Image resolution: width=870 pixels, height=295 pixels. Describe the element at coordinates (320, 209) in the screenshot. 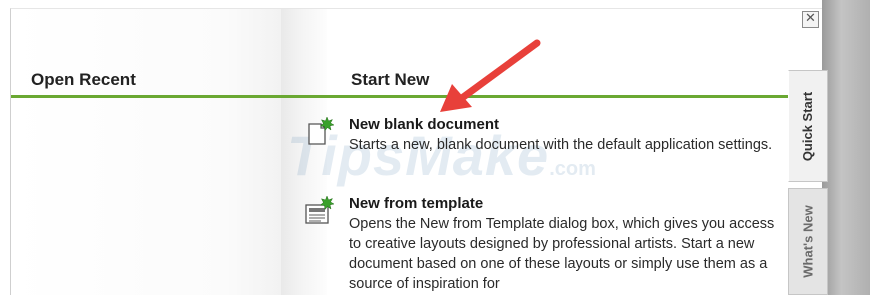

I see `new-from-template-icon` at that location.